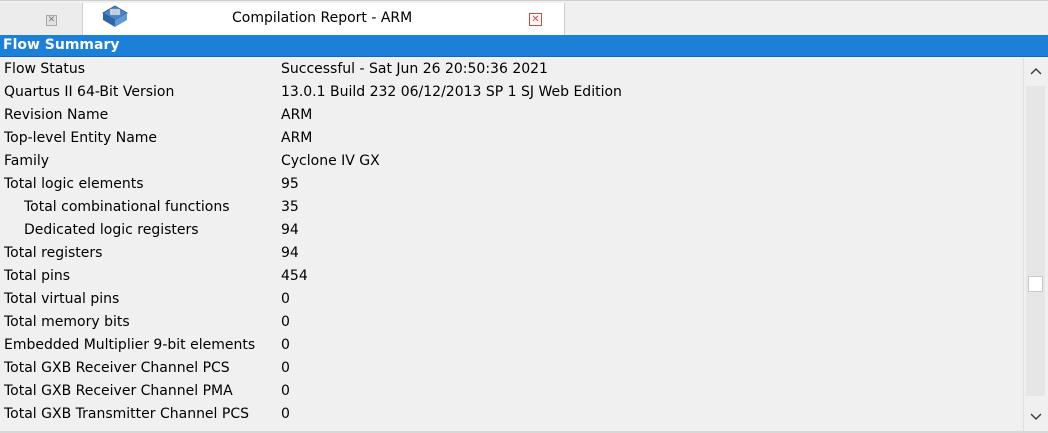 This screenshot has width=1048, height=433. I want to click on table-row: Total GXB Receiver Channel PCS 0, so click(511, 368).